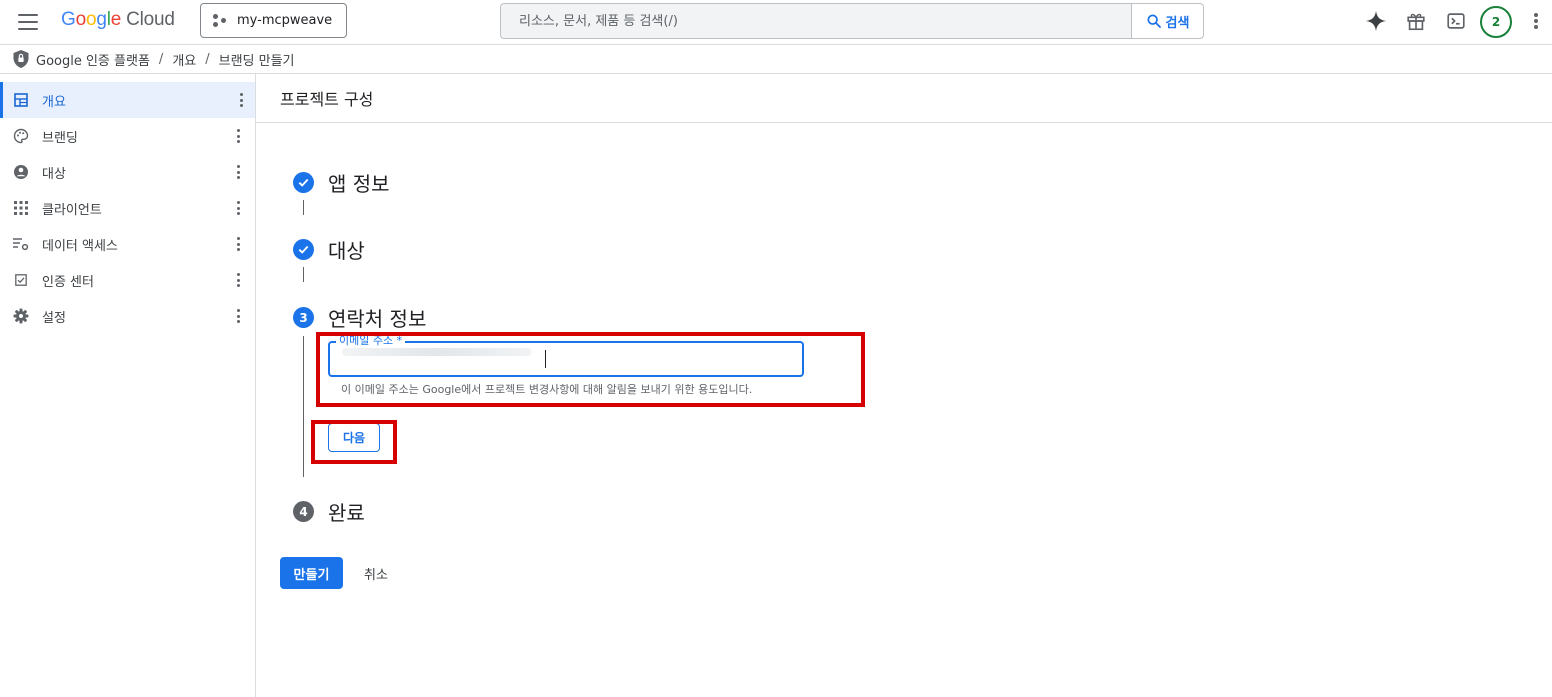 This screenshot has width=1552, height=697. What do you see at coordinates (21, 244) in the screenshot?
I see `data-access-icon` at bounding box center [21, 244].